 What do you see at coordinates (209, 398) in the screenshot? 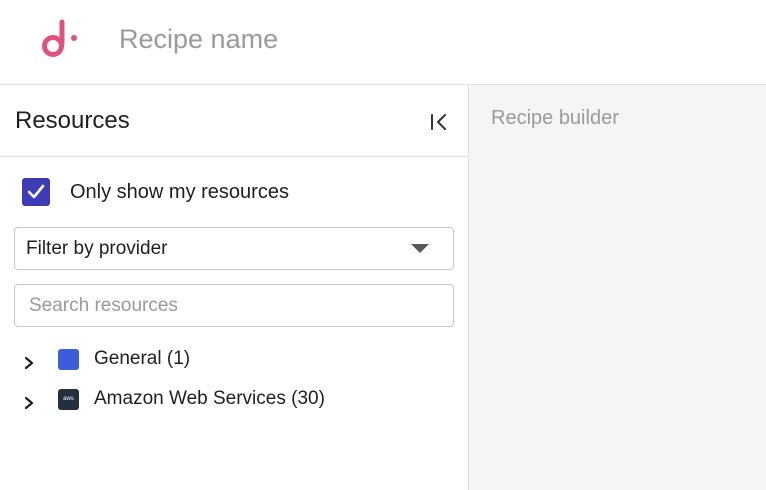
I see `tree-item-label: Amazon Web Services (30)` at bounding box center [209, 398].